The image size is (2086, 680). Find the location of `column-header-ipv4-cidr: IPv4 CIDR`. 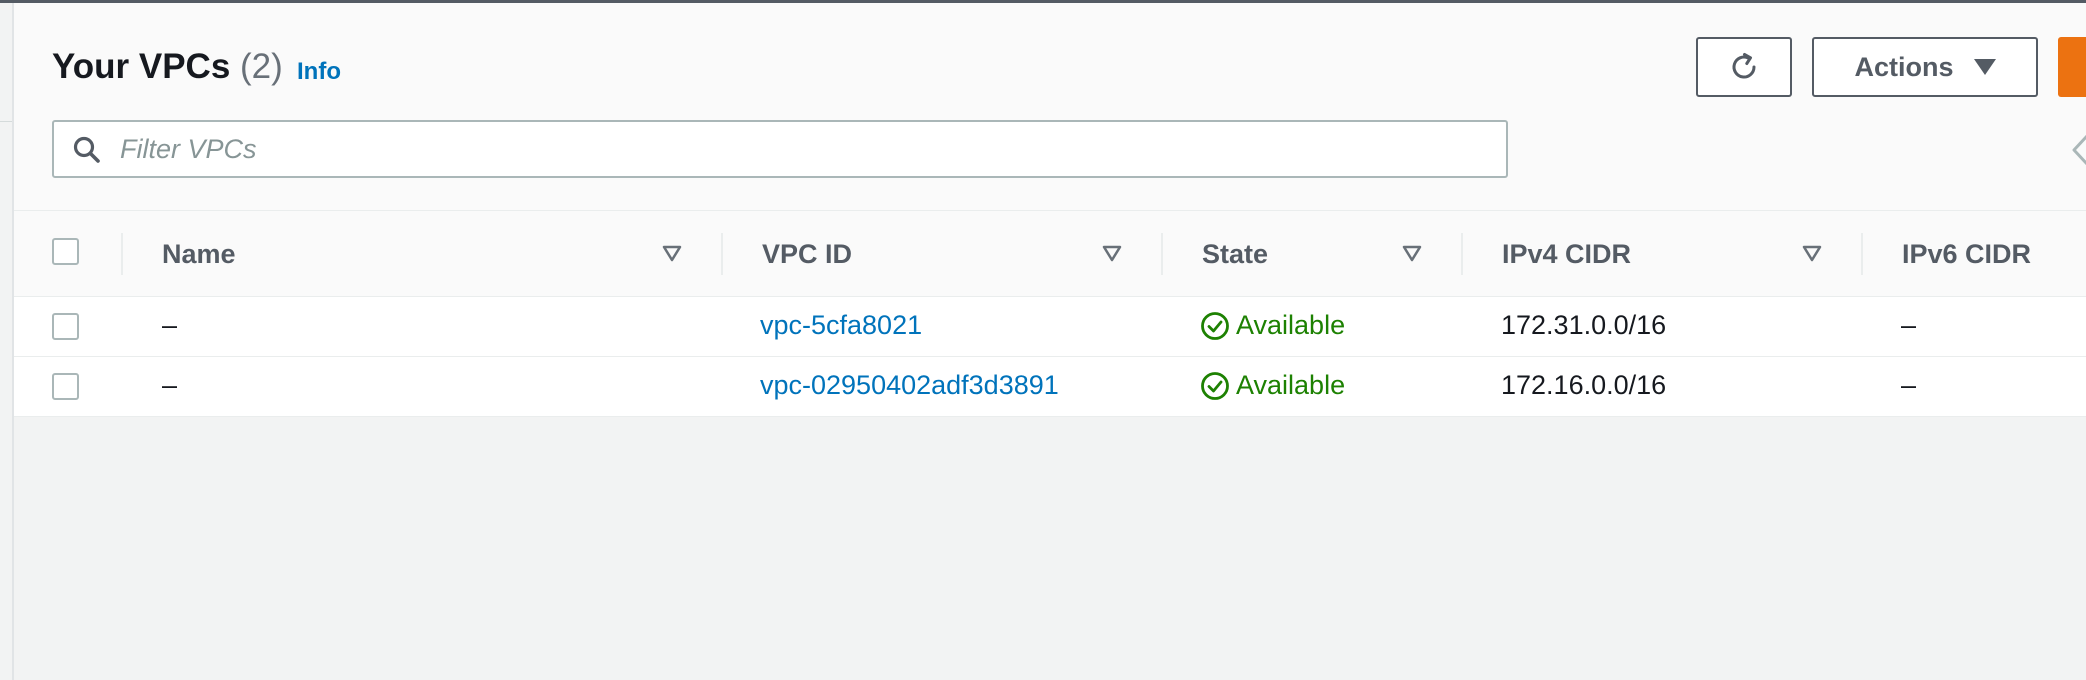

column-header-ipv4-cidr: IPv4 CIDR is located at coordinates (1566, 254).